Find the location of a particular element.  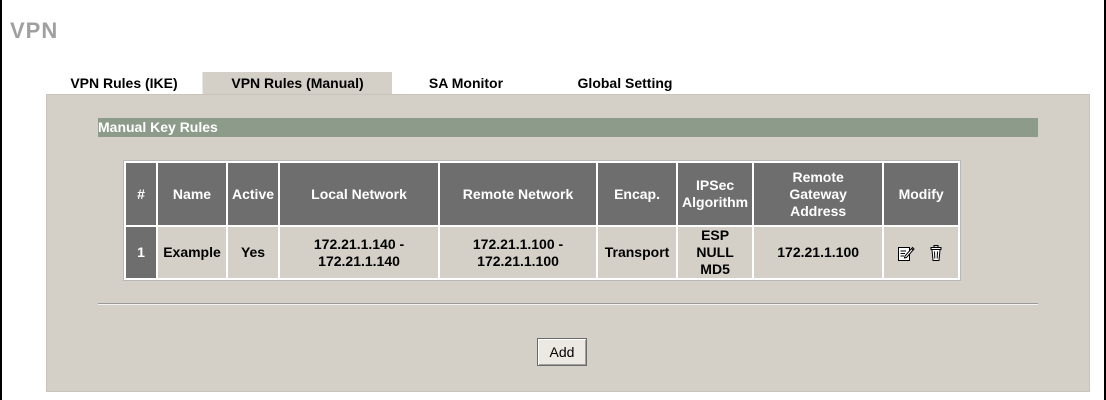

row-algo-line2: MD5 is located at coordinates (715, 269).